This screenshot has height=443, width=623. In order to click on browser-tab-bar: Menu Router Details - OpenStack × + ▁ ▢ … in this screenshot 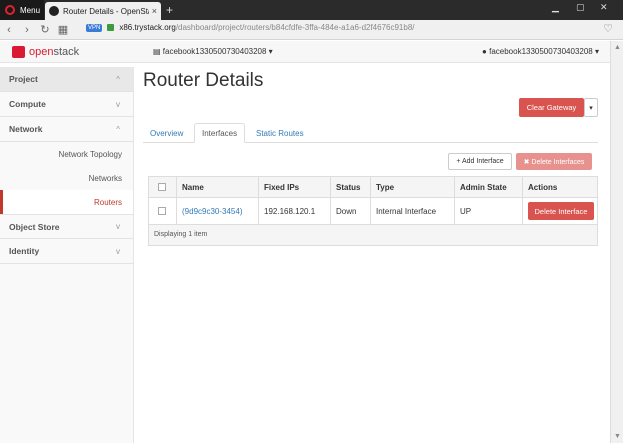, I will do `click(311, 10)`.